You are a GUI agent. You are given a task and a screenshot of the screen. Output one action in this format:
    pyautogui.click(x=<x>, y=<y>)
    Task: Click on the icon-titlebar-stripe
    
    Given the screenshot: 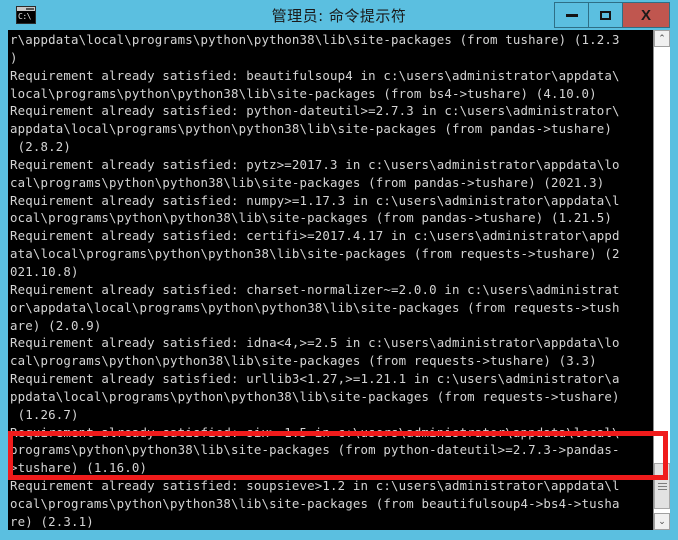 What is the action you would take?
    pyautogui.click(x=26, y=9)
    